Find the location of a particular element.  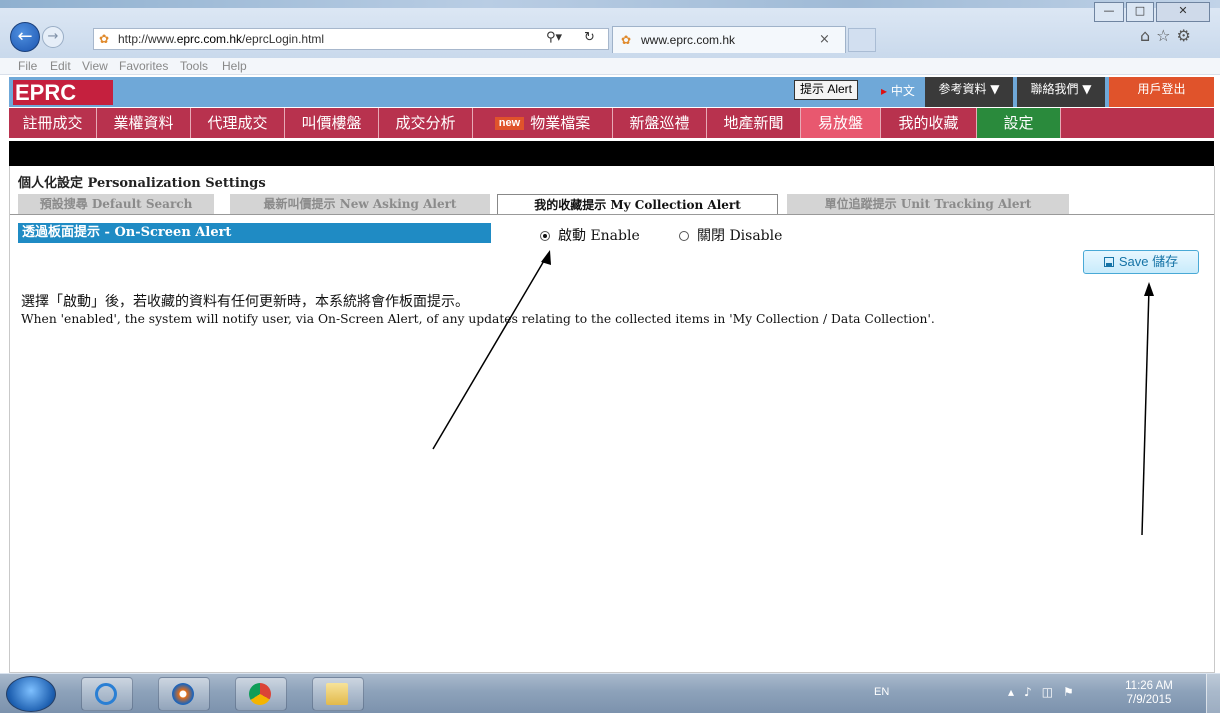

radio-selected-icon is located at coordinates (545, 236).